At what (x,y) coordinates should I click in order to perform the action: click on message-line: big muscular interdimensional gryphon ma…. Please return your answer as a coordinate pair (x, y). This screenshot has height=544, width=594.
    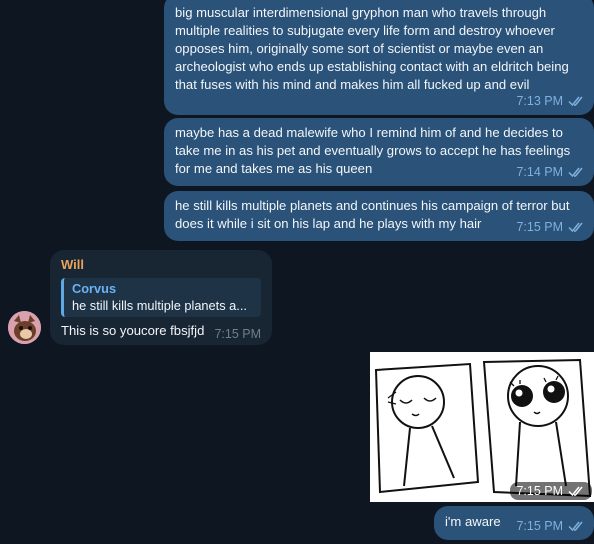
    Looking at the image, I should click on (361, 12).